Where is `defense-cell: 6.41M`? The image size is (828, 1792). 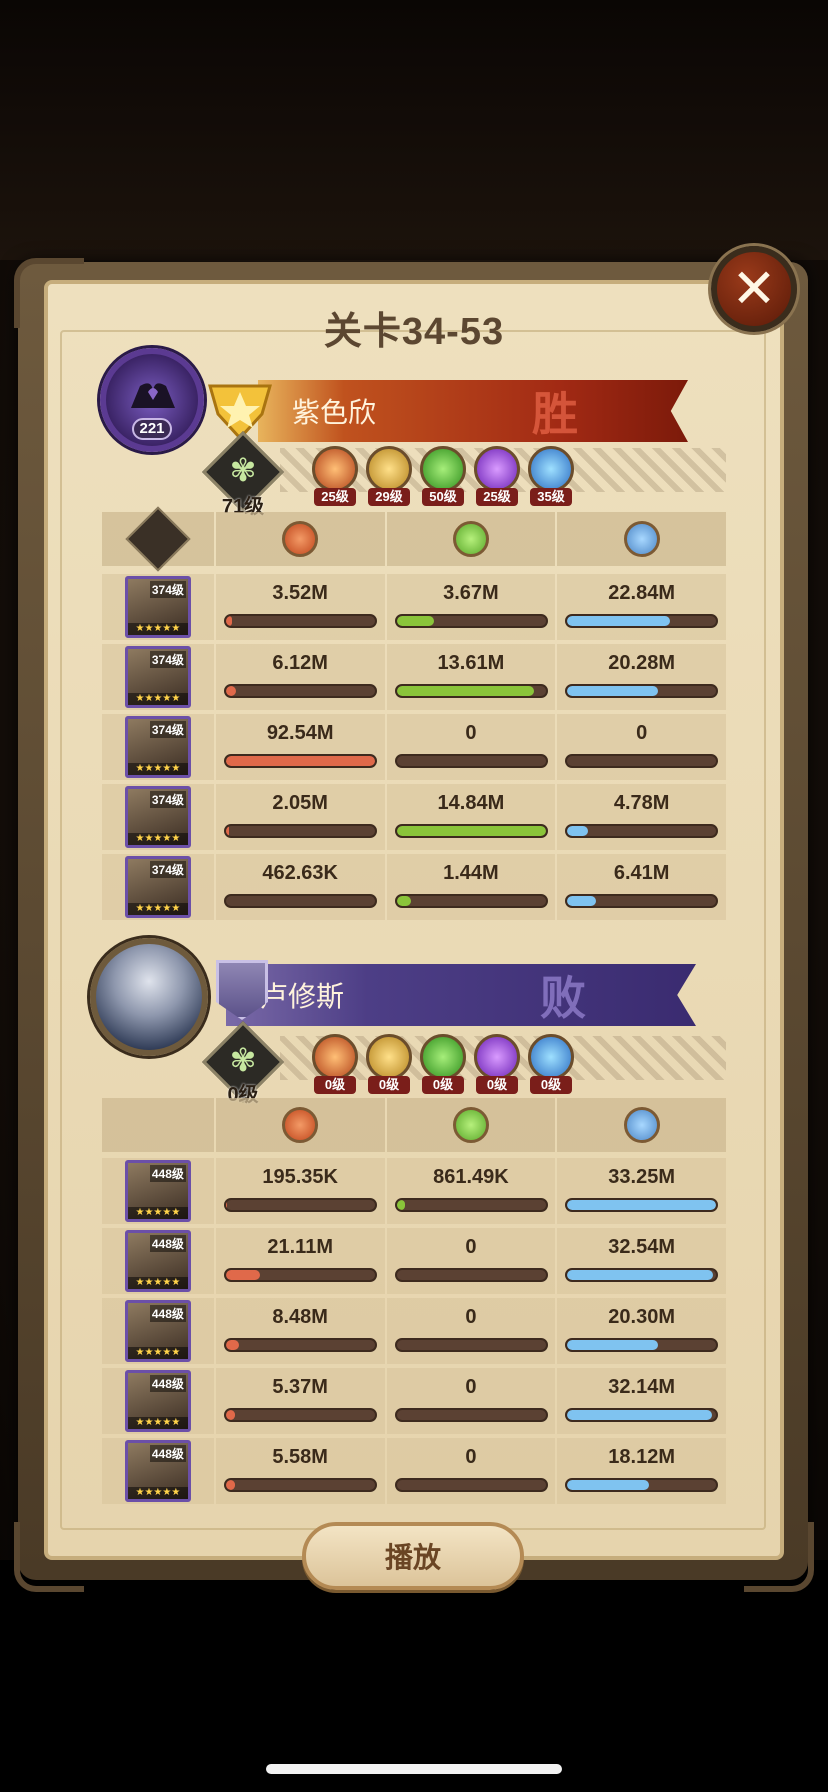 defense-cell: 6.41M is located at coordinates (642, 887).